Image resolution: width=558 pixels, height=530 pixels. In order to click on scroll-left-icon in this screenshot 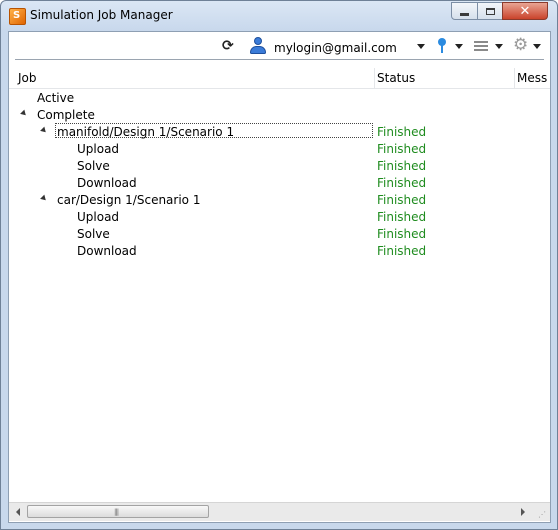, I will do `click(18, 512)`.